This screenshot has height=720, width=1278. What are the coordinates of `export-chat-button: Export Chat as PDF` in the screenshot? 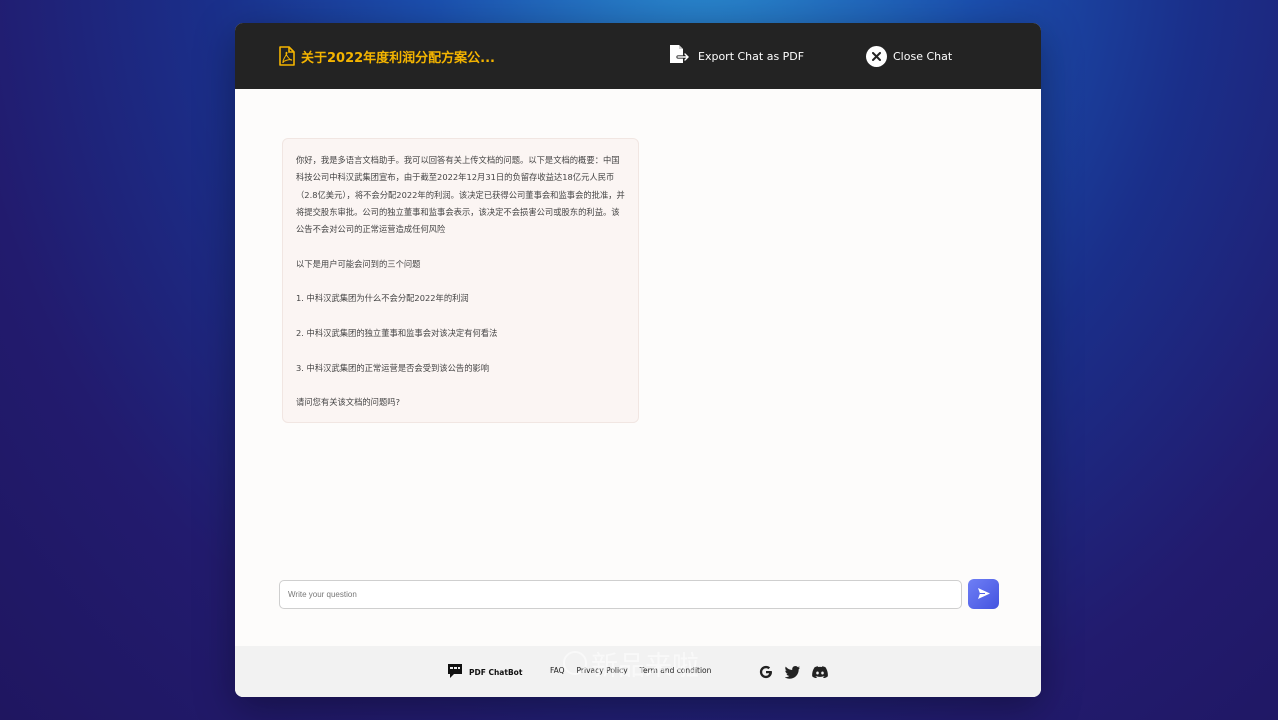 It's located at (736, 56).